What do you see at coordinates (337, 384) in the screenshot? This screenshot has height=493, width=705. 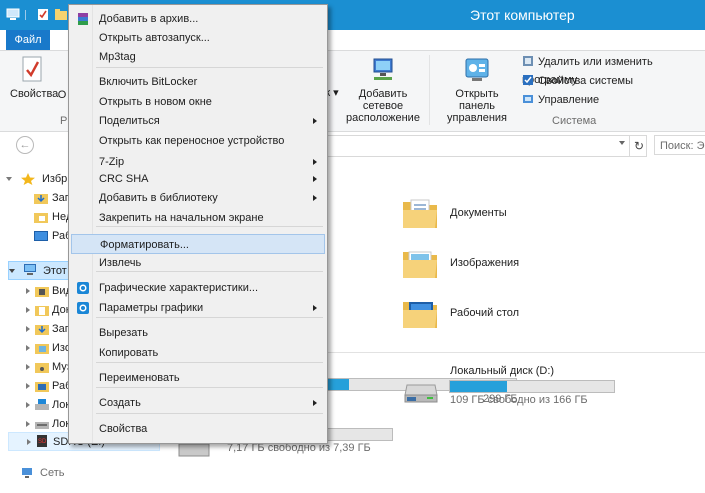 I see `drive-c-fill` at bounding box center [337, 384].